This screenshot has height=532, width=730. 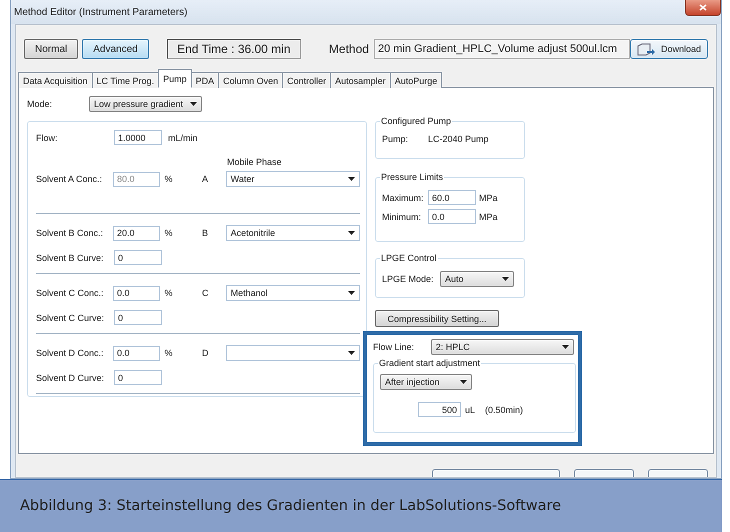 What do you see at coordinates (233, 49) in the screenshot?
I see `end-time-display: End Time : 36.00 min` at bounding box center [233, 49].